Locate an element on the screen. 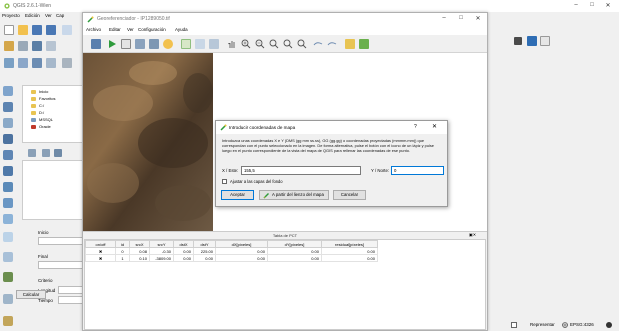 The width and height of the screenshot is (619, 331). vector-layer-icon is located at coordinates (8, 107).